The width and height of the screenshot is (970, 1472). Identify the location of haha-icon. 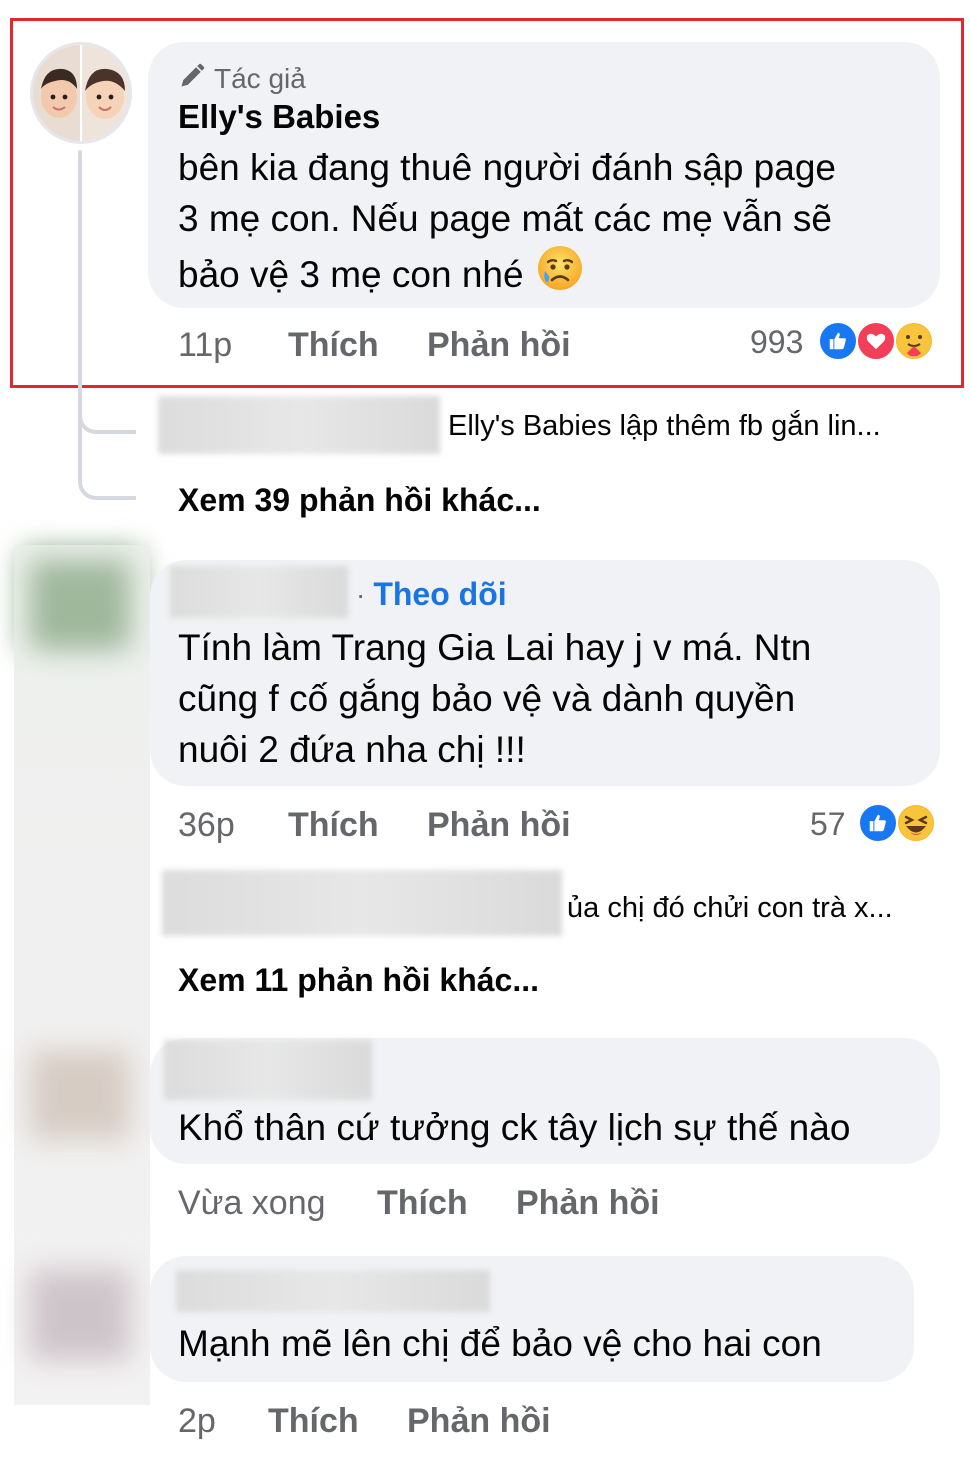
(916, 823).